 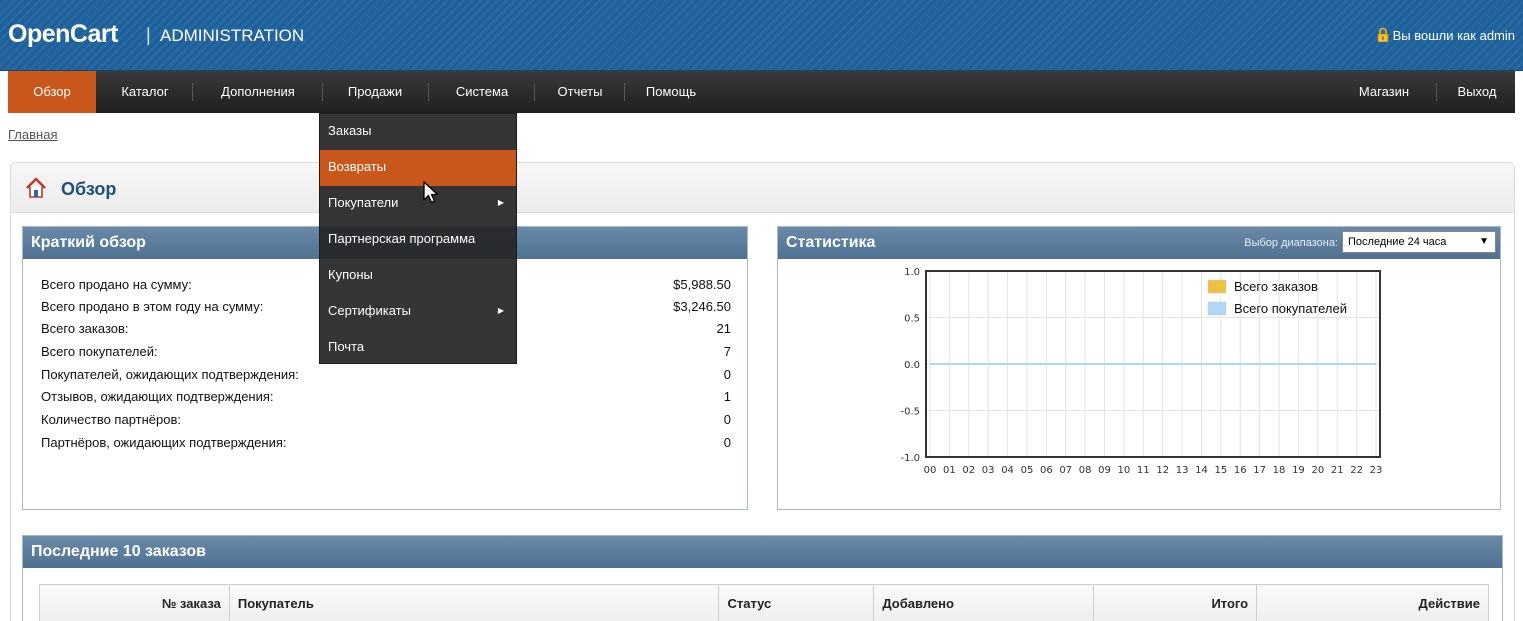 I want to click on dropdown-item-orders: Заказы, so click(x=418, y=132).